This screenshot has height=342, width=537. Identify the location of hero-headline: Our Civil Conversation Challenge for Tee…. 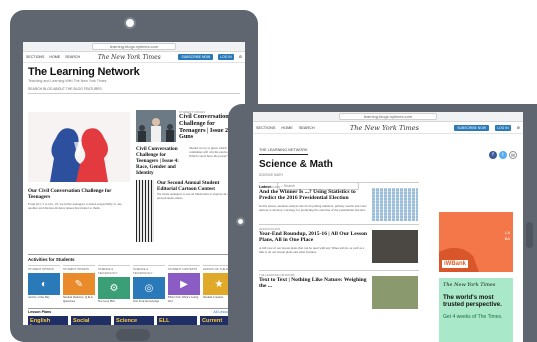
(79, 194).